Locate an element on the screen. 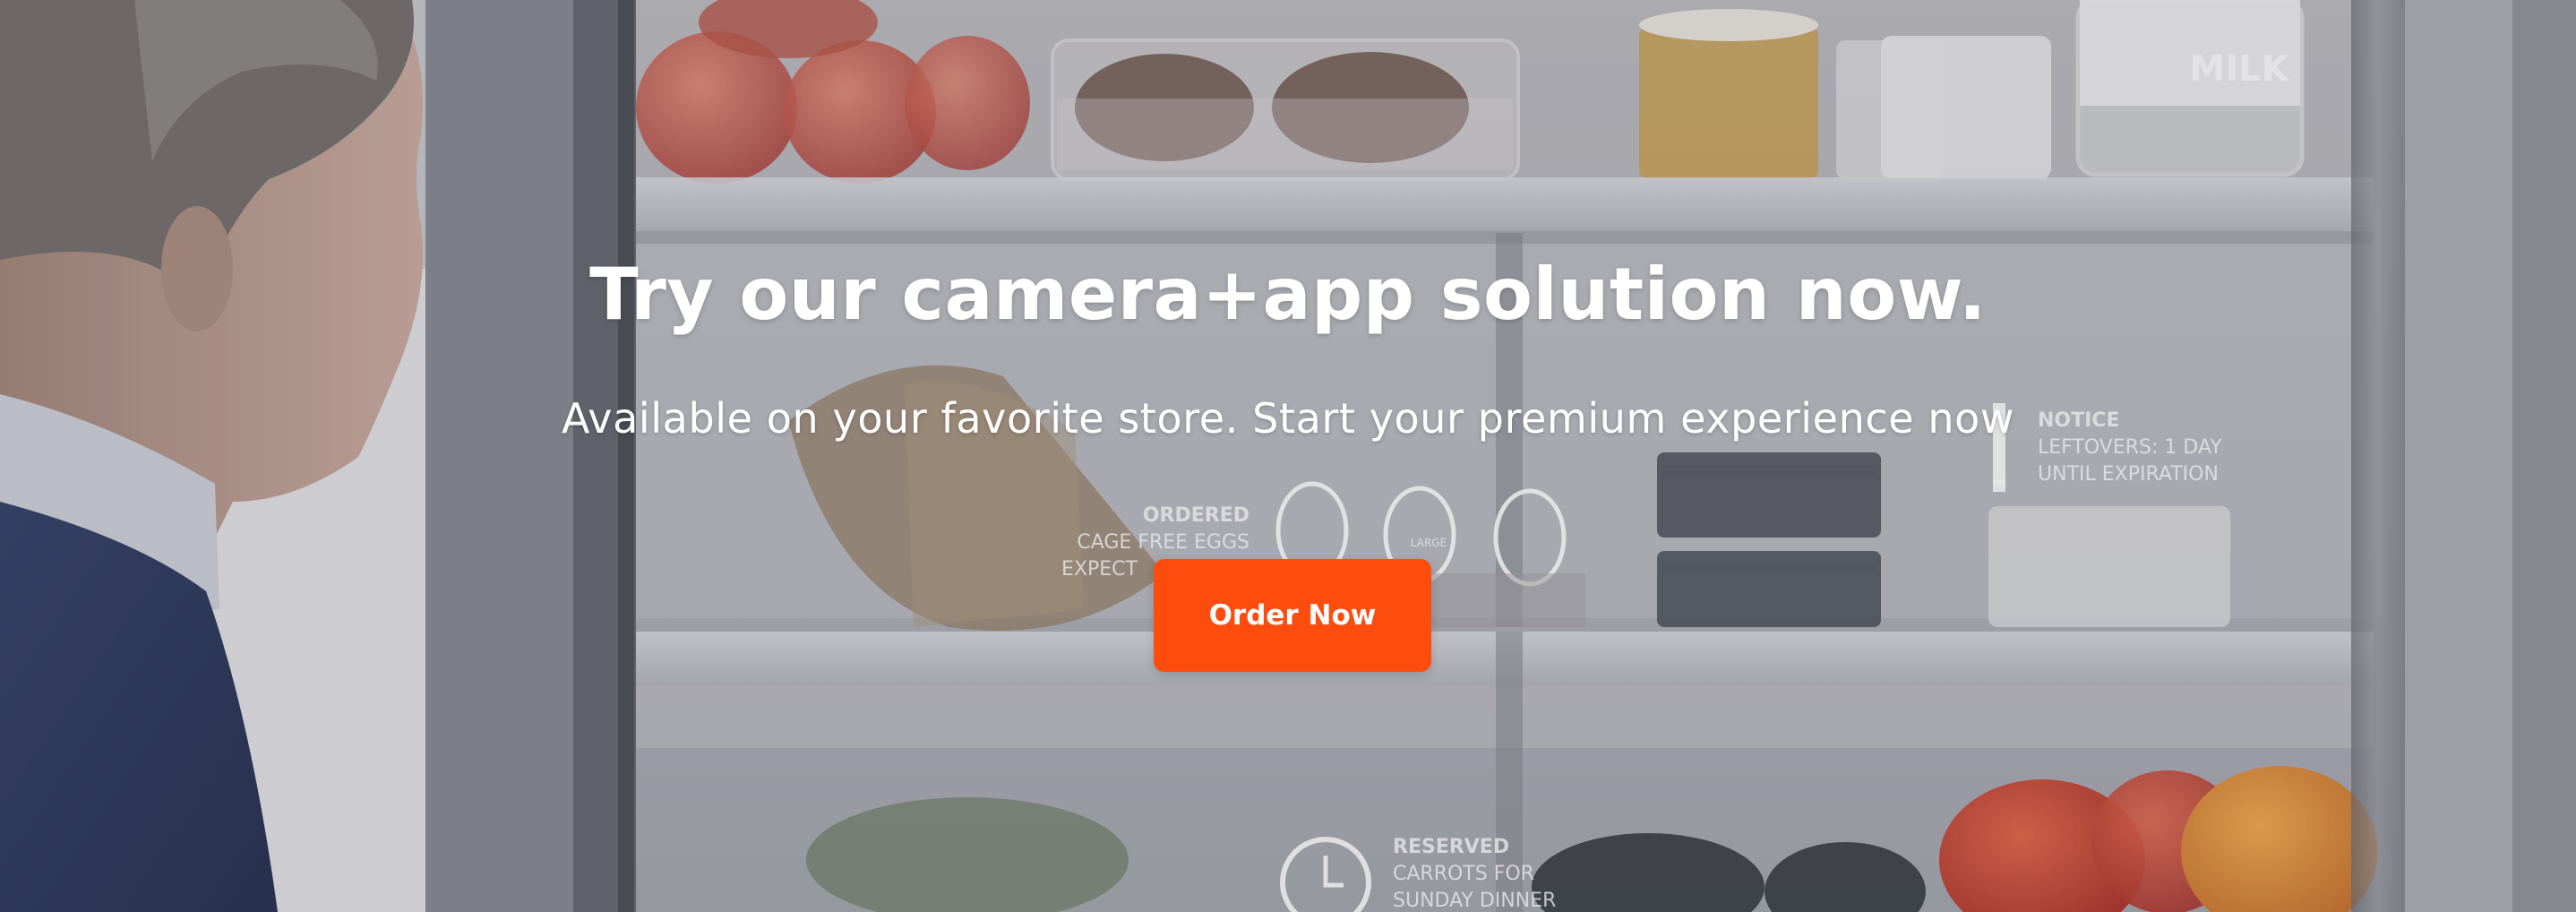 The height and width of the screenshot is (912, 2576). hero-title: Try our camera+app solution now. is located at coordinates (1288, 295).